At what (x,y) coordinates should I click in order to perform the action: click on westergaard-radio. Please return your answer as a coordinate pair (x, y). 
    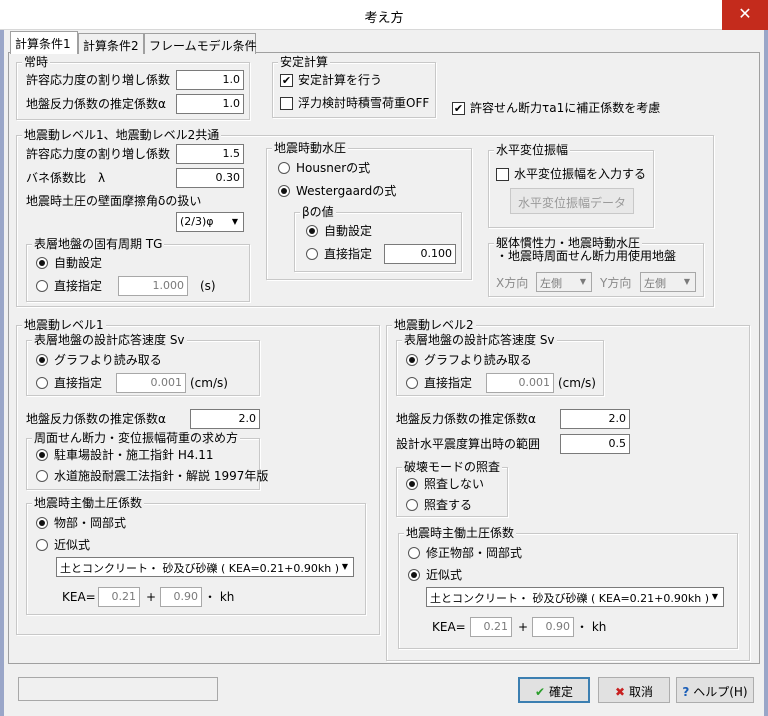
    Looking at the image, I should click on (284, 191).